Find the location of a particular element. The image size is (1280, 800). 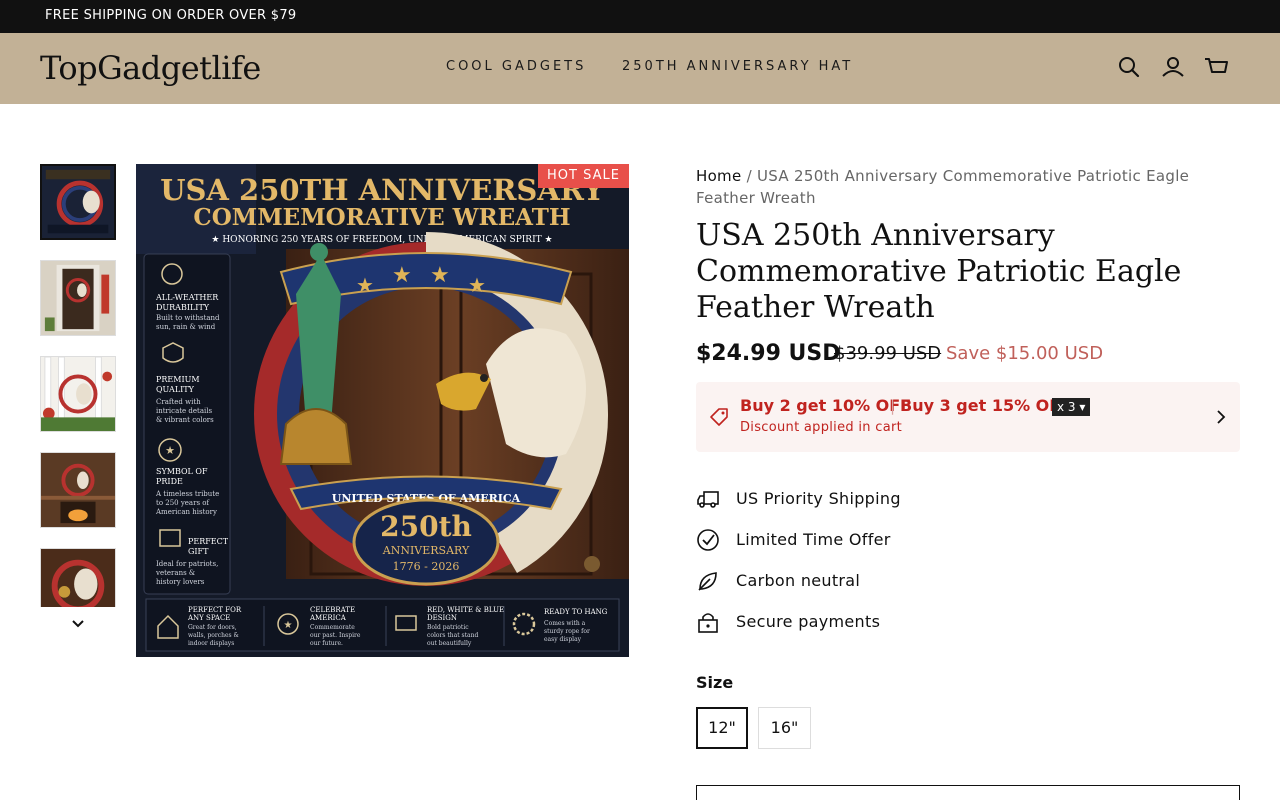

feature-shipping-label: US Priority Shipping is located at coordinates (818, 498).